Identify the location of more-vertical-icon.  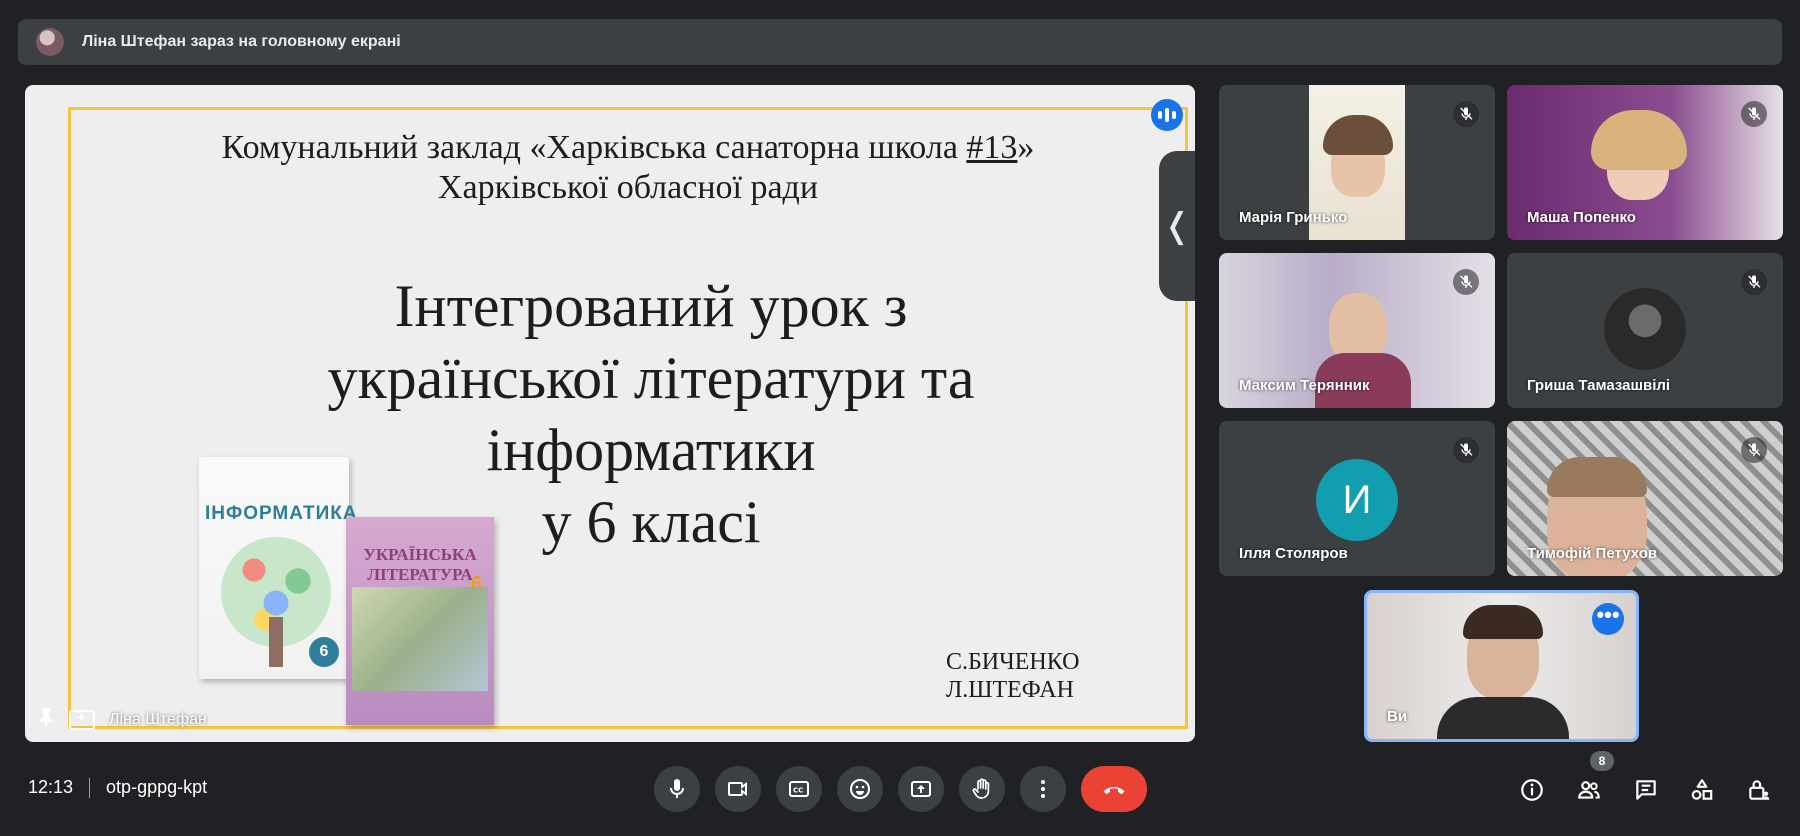
(1043, 789).